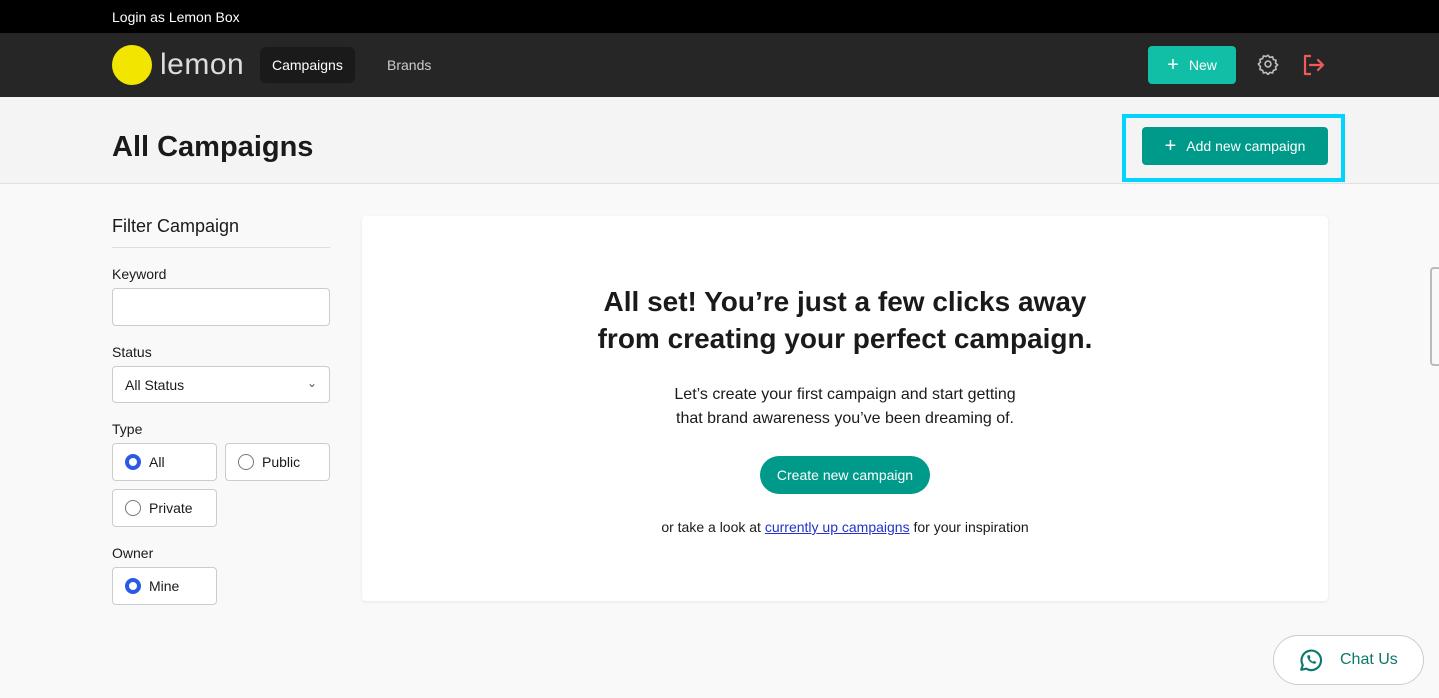 The width and height of the screenshot is (1439, 698). I want to click on add-label: Add new campaign, so click(1246, 146).